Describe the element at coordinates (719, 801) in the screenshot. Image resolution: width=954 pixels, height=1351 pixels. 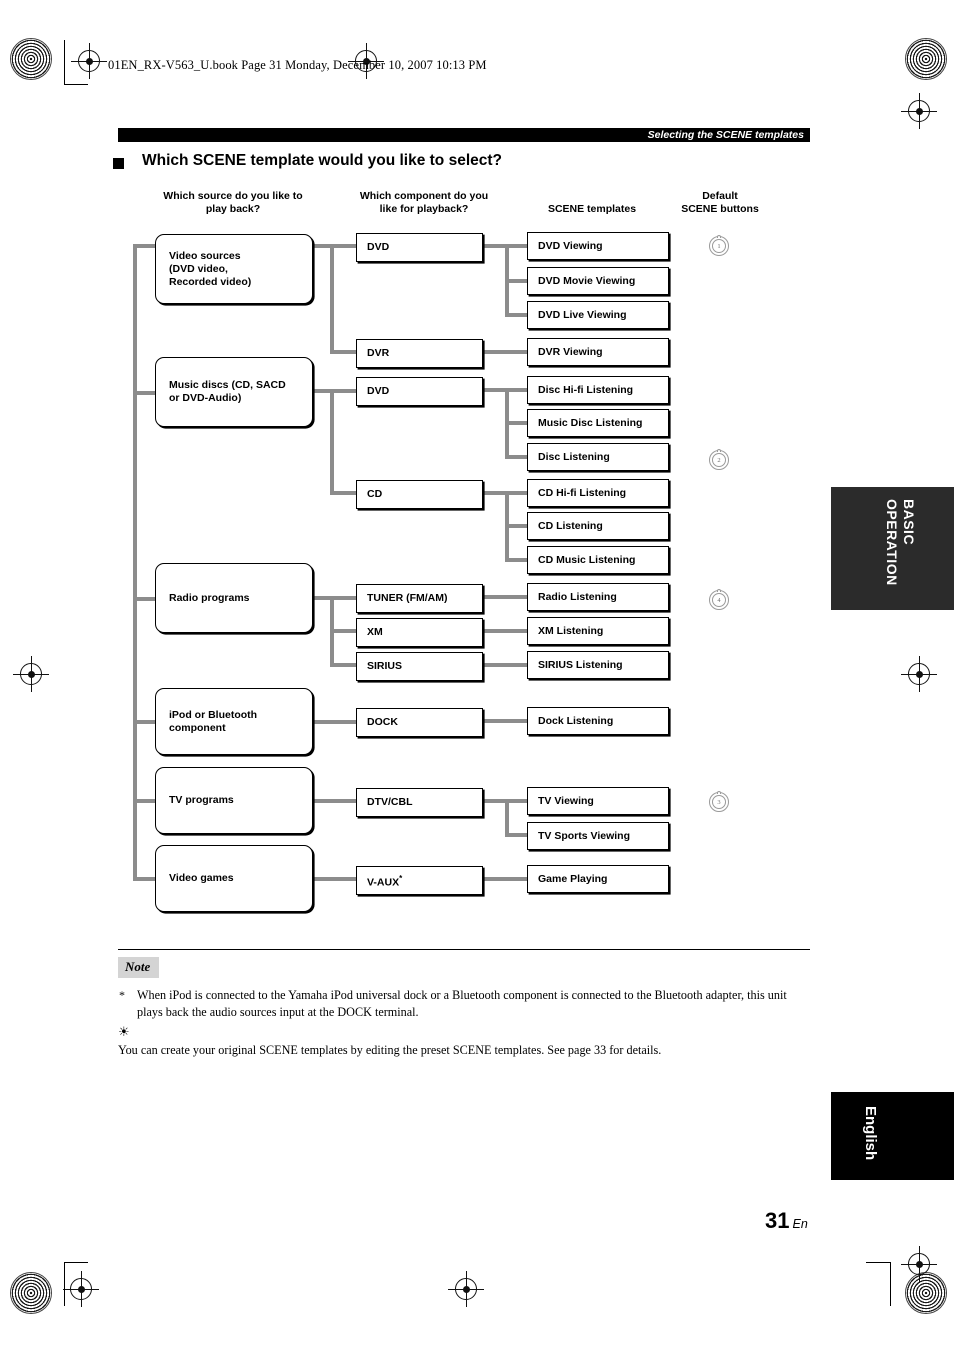
I see `scene-button-3-icon: 3` at that location.